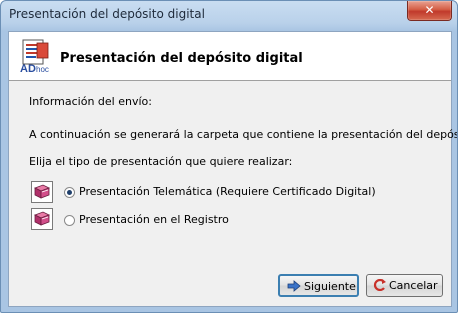  What do you see at coordinates (69, 220) in the screenshot?
I see `radio-registro` at bounding box center [69, 220].